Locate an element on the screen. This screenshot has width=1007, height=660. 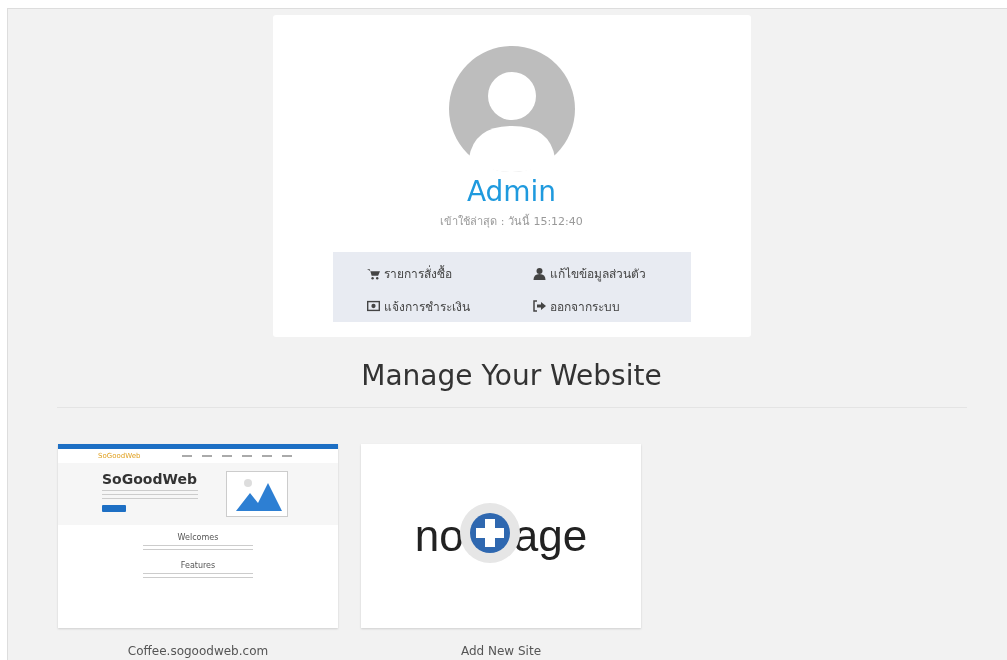
no-image-text: age is located at coordinates (550, 536).